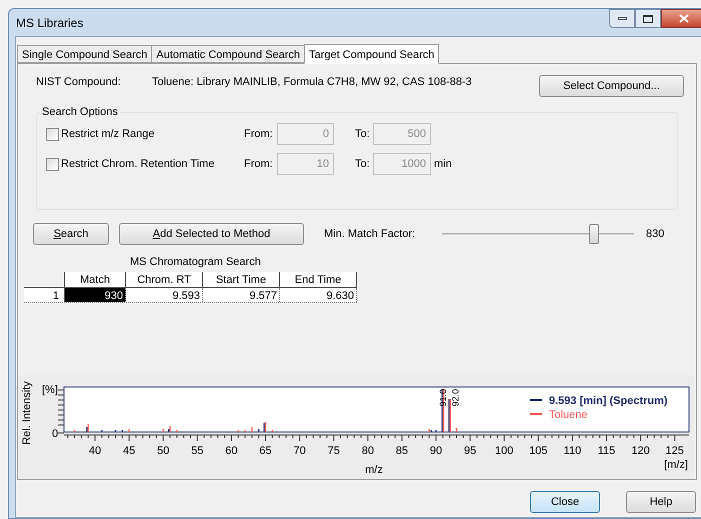  What do you see at coordinates (231, 451) in the screenshot?
I see `tick-label: 60` at bounding box center [231, 451].